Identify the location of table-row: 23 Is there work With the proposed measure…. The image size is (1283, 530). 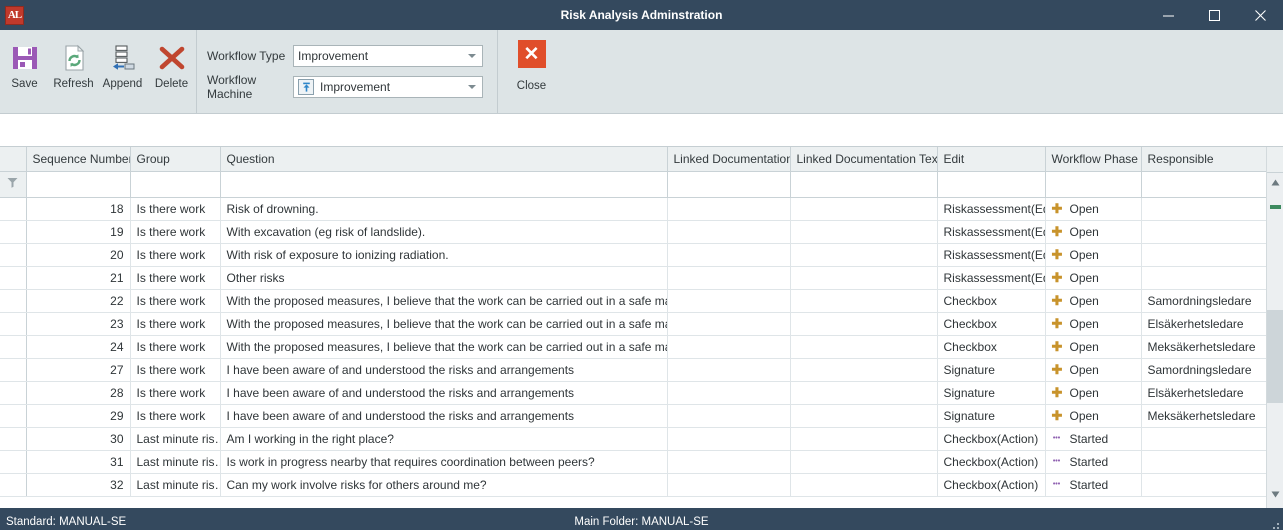
(633, 324).